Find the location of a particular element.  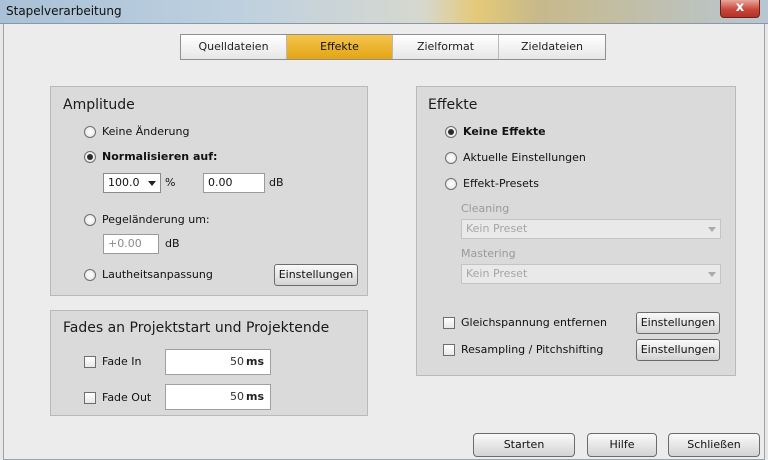

option-normalize-label: Normalisieren auf: is located at coordinates (160, 156).